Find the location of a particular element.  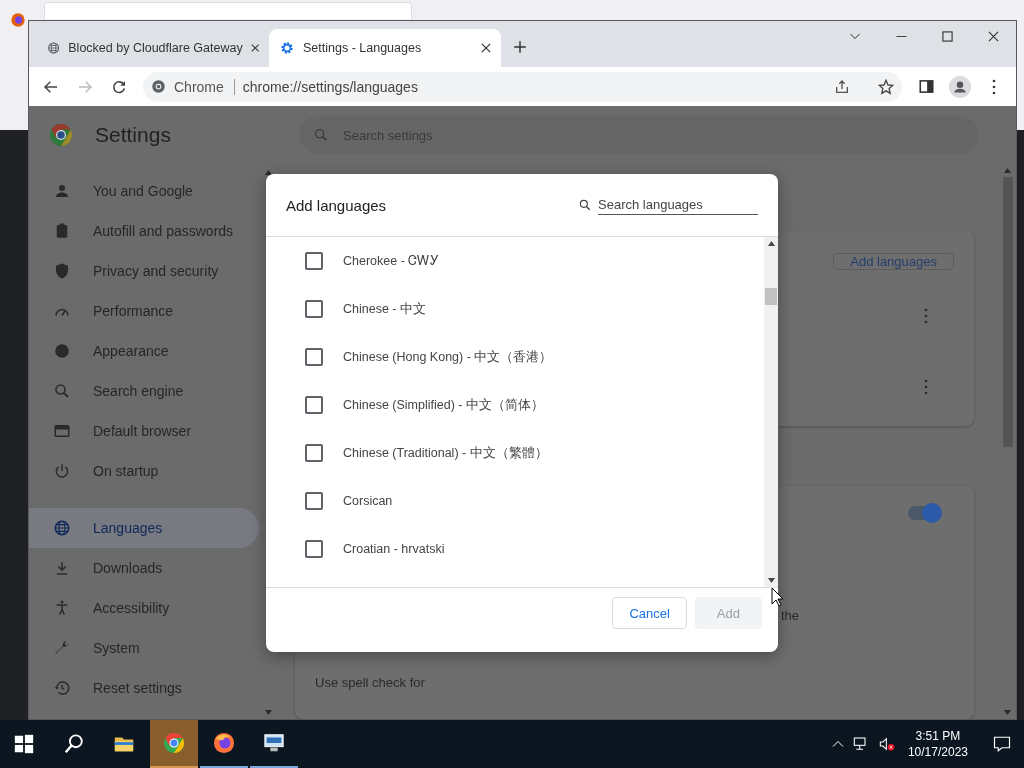

shield-icon is located at coordinates (62, 271).